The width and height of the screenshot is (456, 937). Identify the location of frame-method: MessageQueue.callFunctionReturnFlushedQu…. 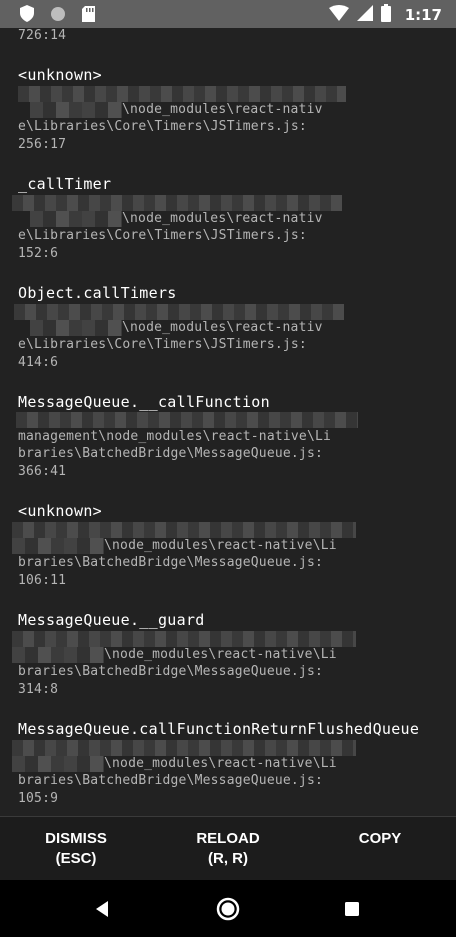
(219, 729).